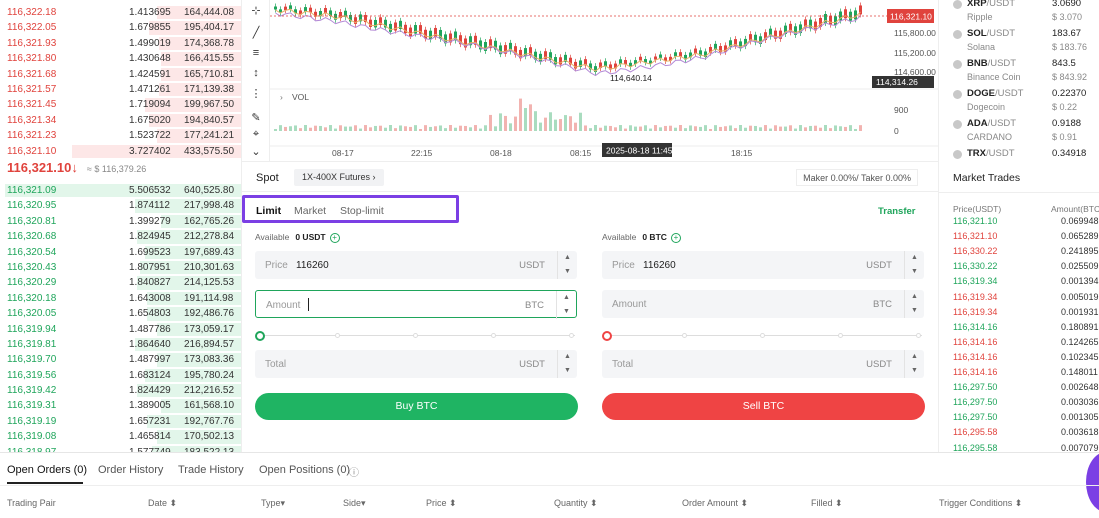 This screenshot has height=518, width=1099. What do you see at coordinates (304, 470) in the screenshot?
I see `tab-open-positions: Open Positions (0)` at bounding box center [304, 470].